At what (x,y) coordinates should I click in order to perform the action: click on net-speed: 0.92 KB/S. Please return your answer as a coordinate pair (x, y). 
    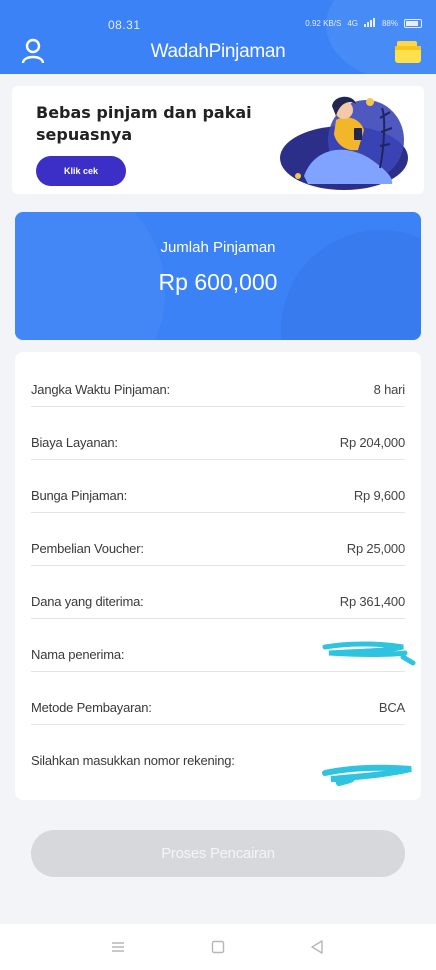
    Looking at the image, I should click on (323, 23).